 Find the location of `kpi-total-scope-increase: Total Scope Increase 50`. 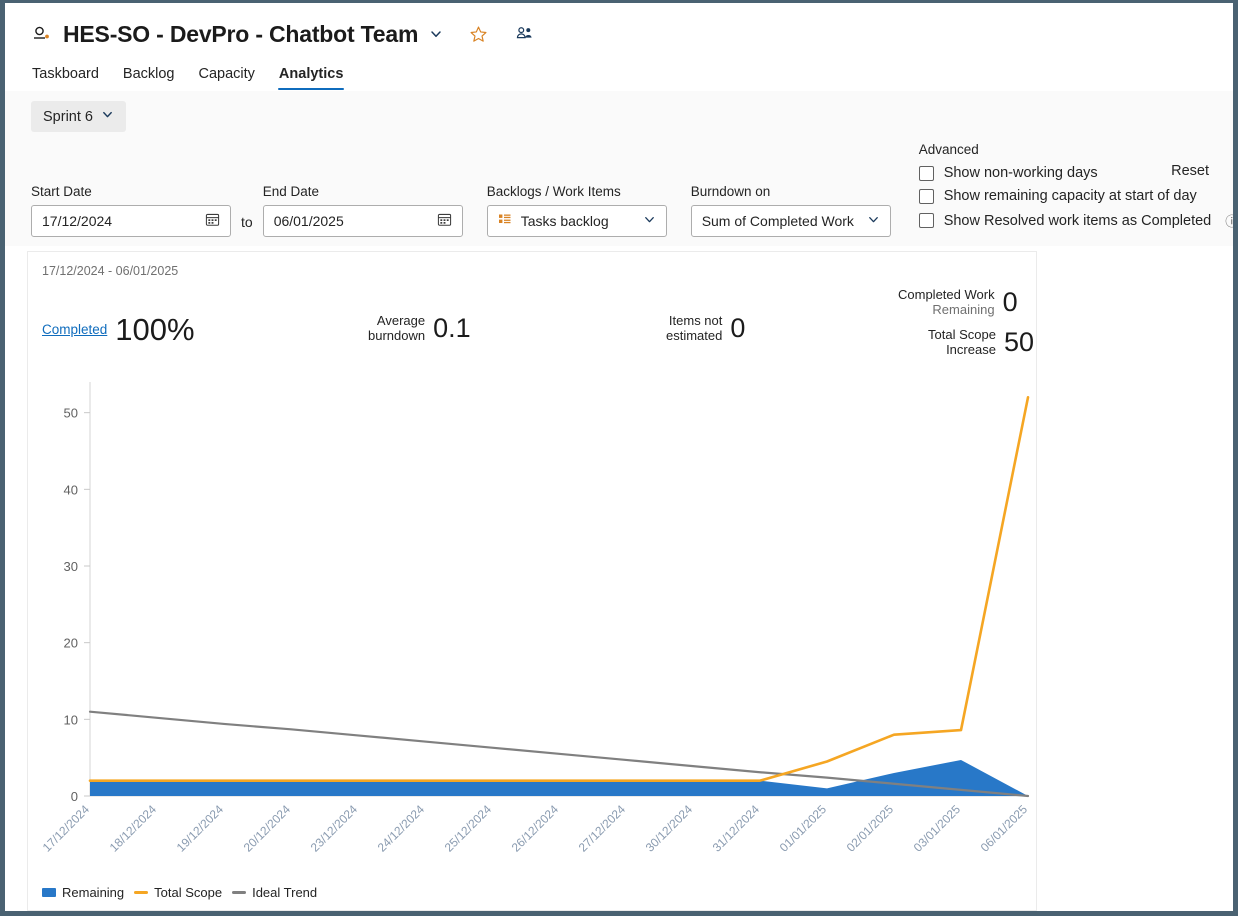

kpi-total-scope-increase: Total Scope Increase 50 is located at coordinates (981, 342).